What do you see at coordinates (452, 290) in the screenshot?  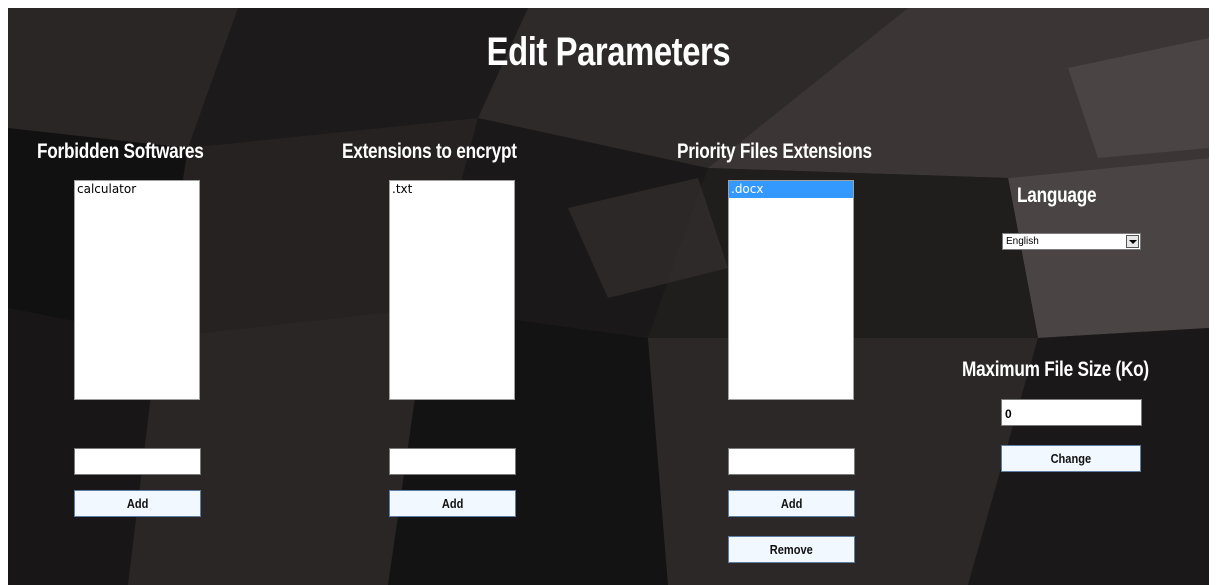 I see `extensions-to-encrypt-list: .txt` at bounding box center [452, 290].